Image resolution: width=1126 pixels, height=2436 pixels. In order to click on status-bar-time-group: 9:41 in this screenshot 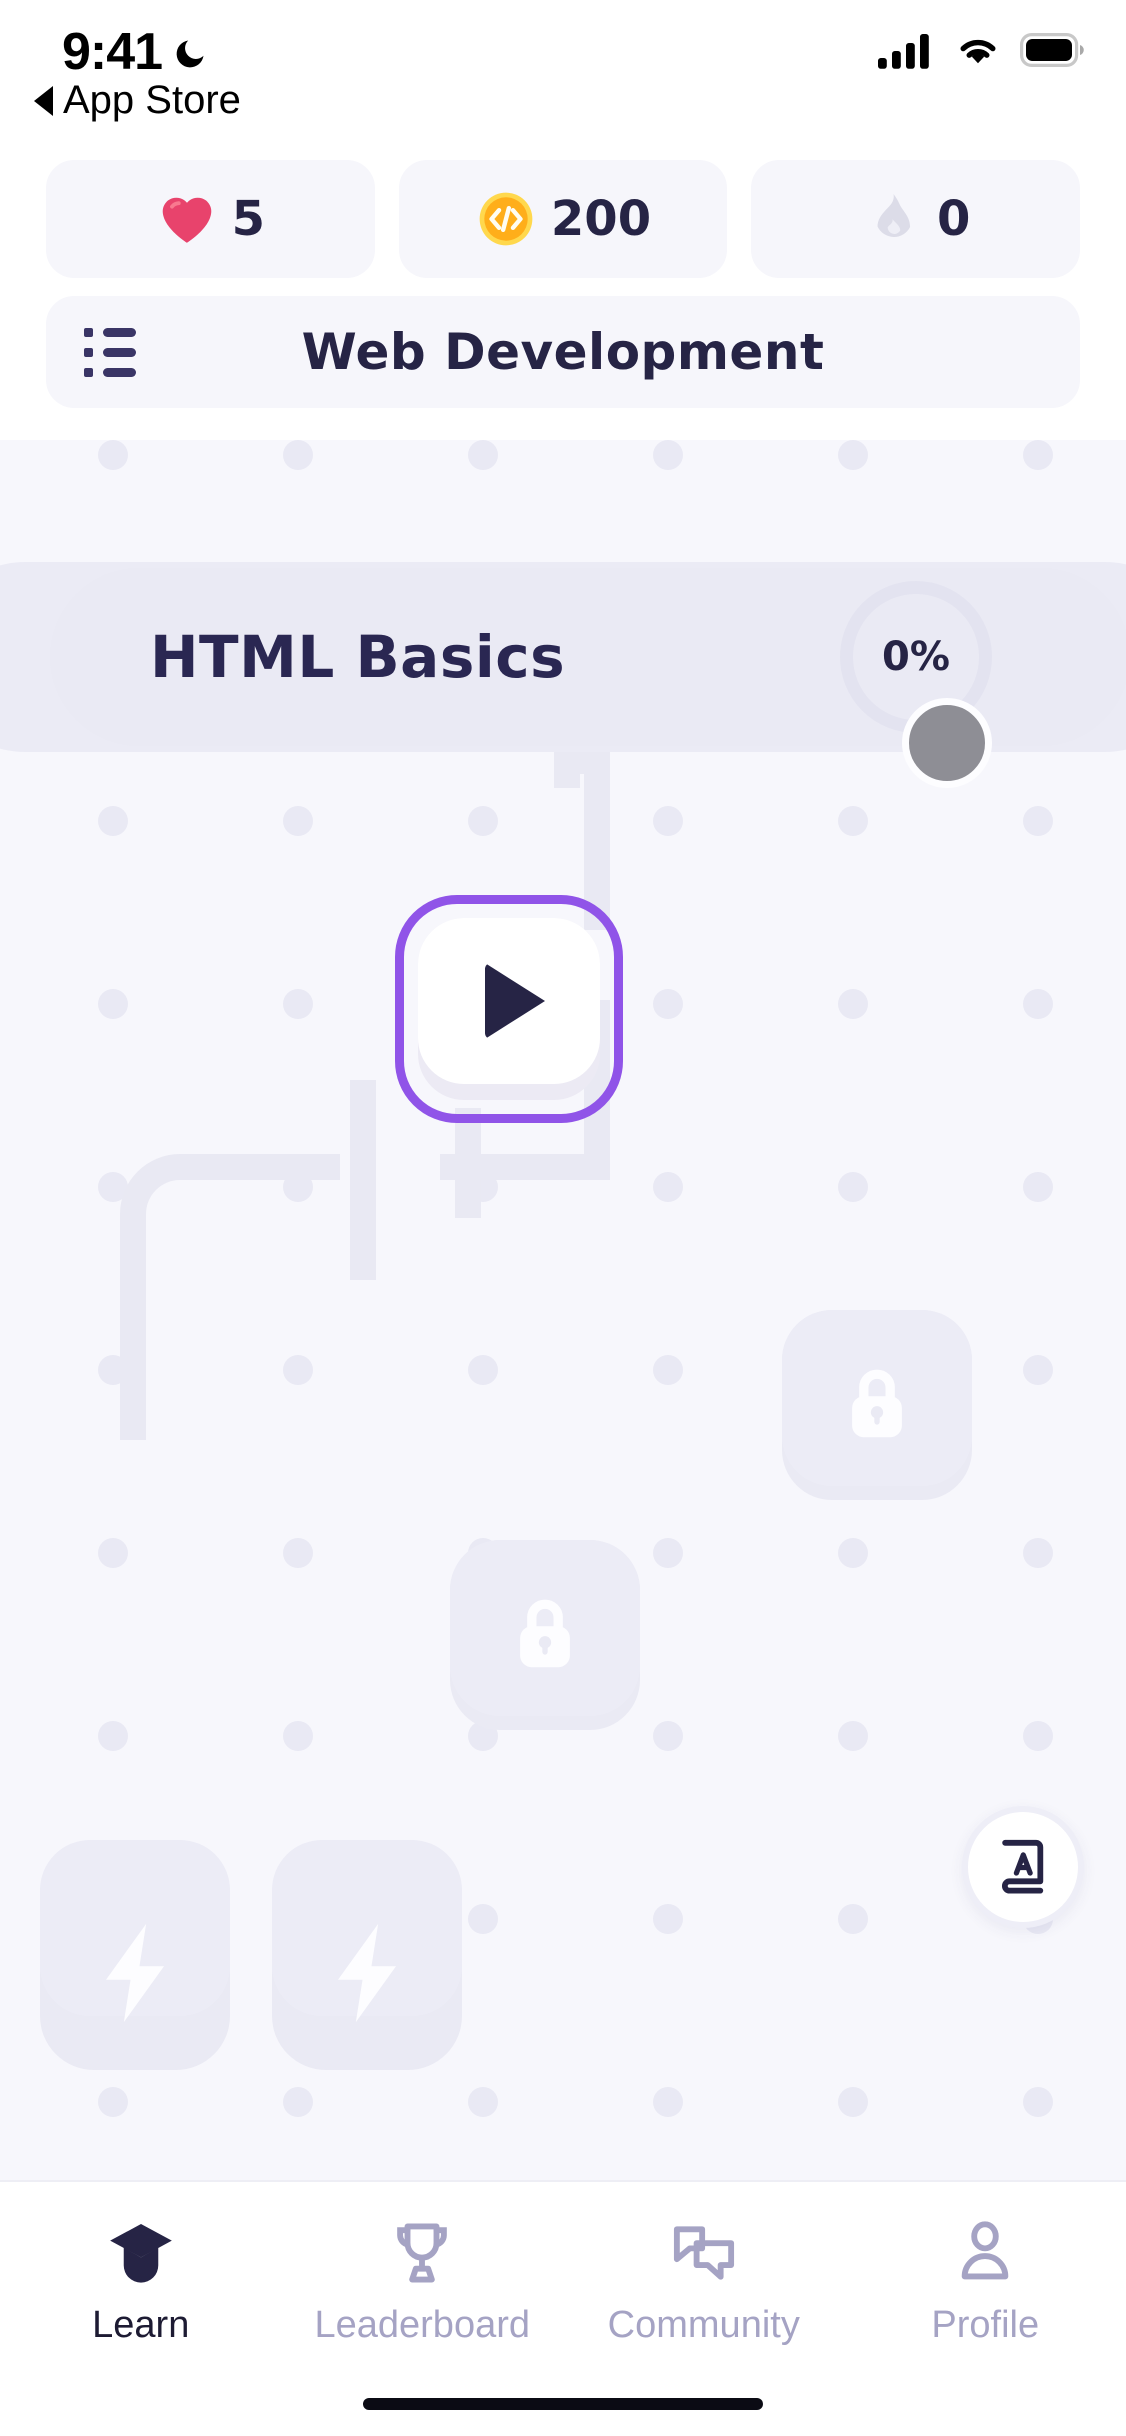, I will do `click(135, 52)`.